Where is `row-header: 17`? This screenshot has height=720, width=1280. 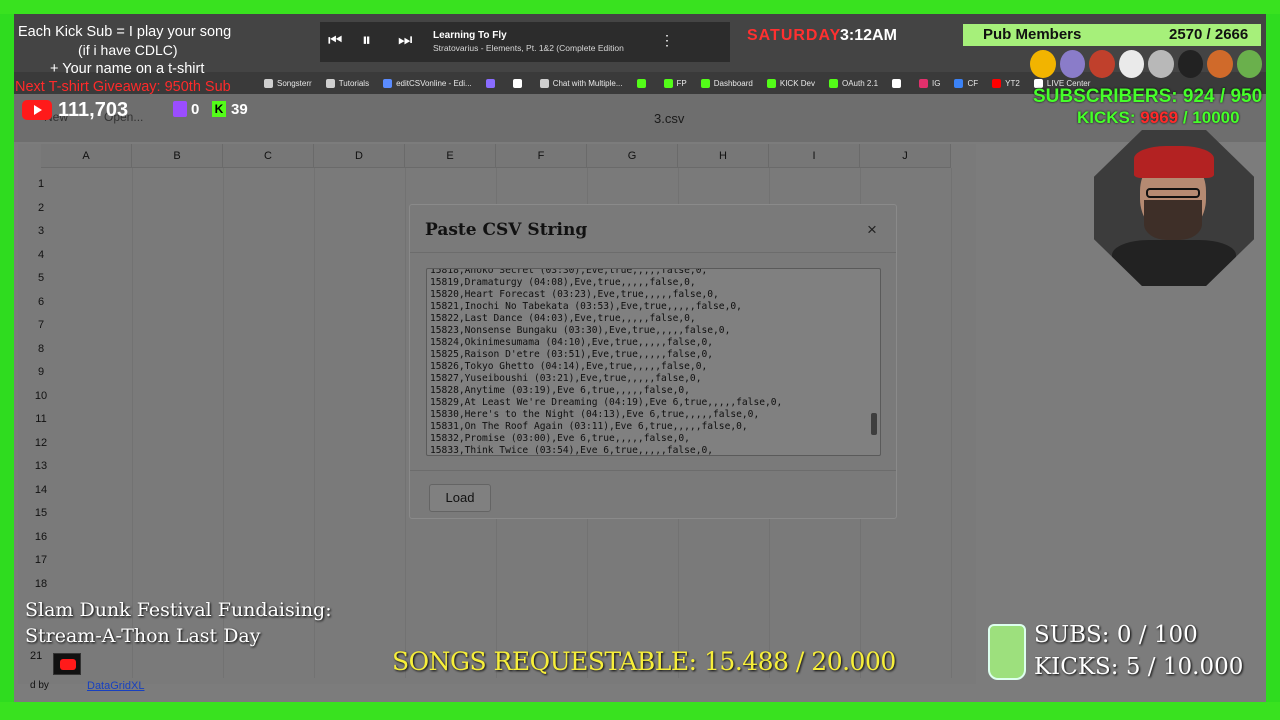
row-header: 17 is located at coordinates (41, 560).